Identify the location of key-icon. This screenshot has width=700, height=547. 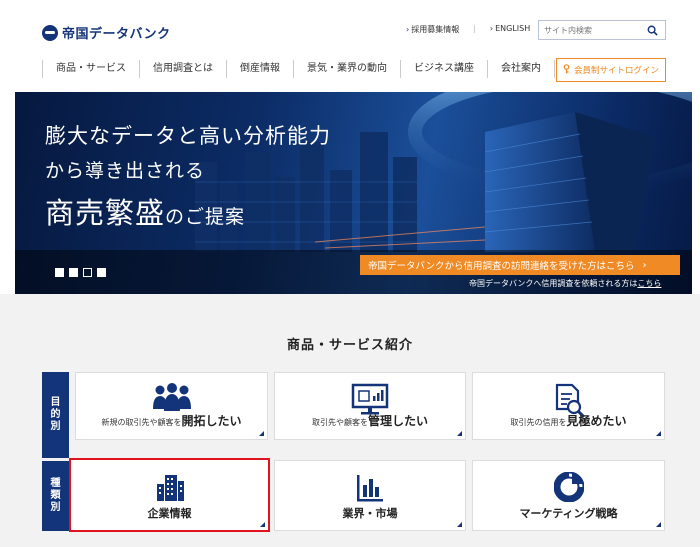
(566, 70).